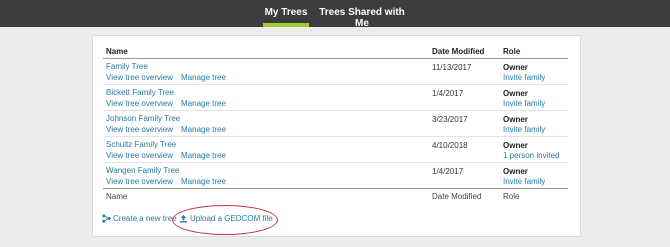 The image size is (670, 247). I want to click on column-footer-name: Name, so click(117, 196).